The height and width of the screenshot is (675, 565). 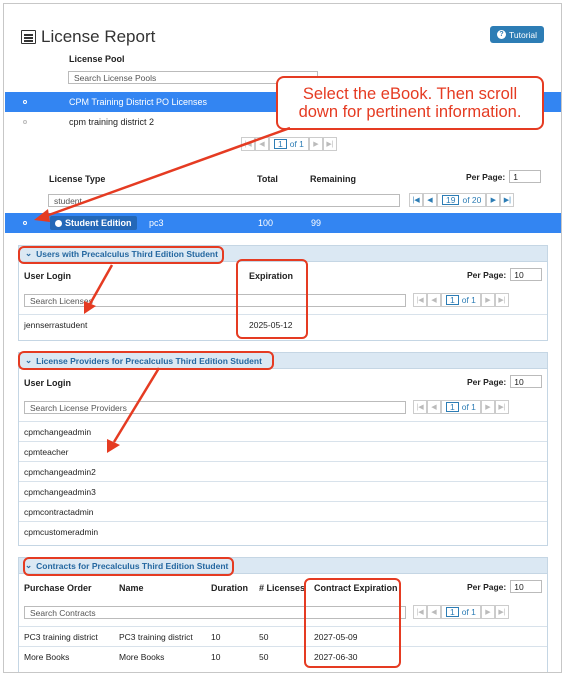 What do you see at coordinates (97, 59) in the screenshot?
I see `license-pool-header: License Pool` at bounding box center [97, 59].